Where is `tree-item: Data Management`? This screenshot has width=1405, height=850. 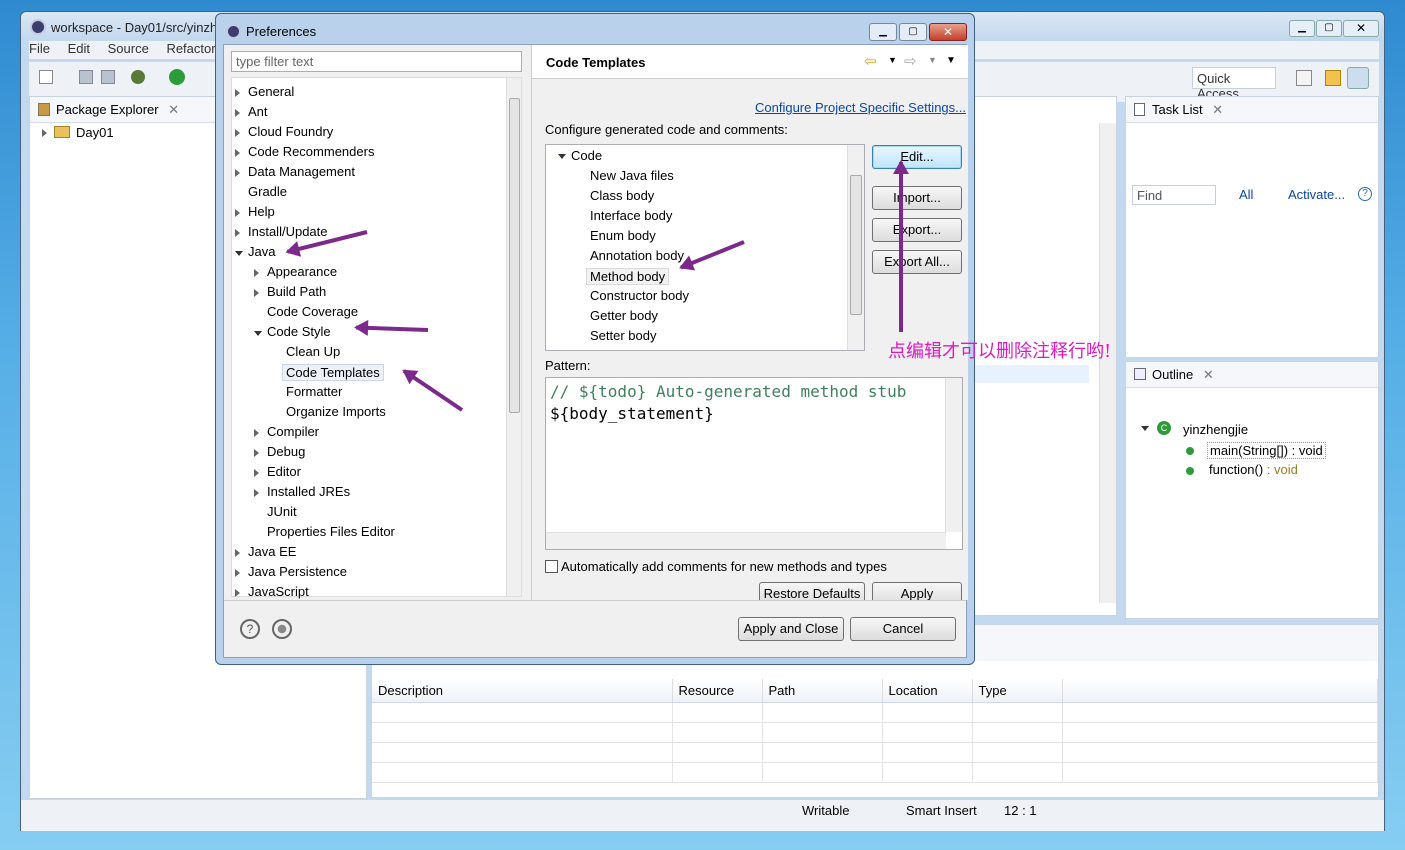 tree-item: Data Management is located at coordinates (301, 171).